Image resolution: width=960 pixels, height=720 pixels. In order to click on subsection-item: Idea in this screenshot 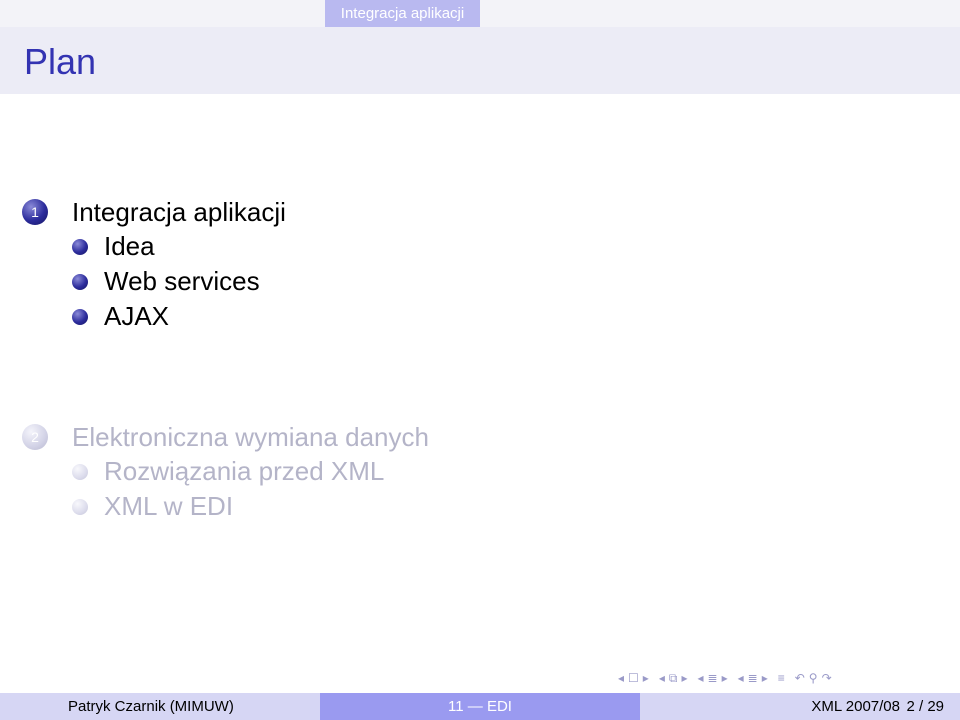, I will do `click(179, 246)`.